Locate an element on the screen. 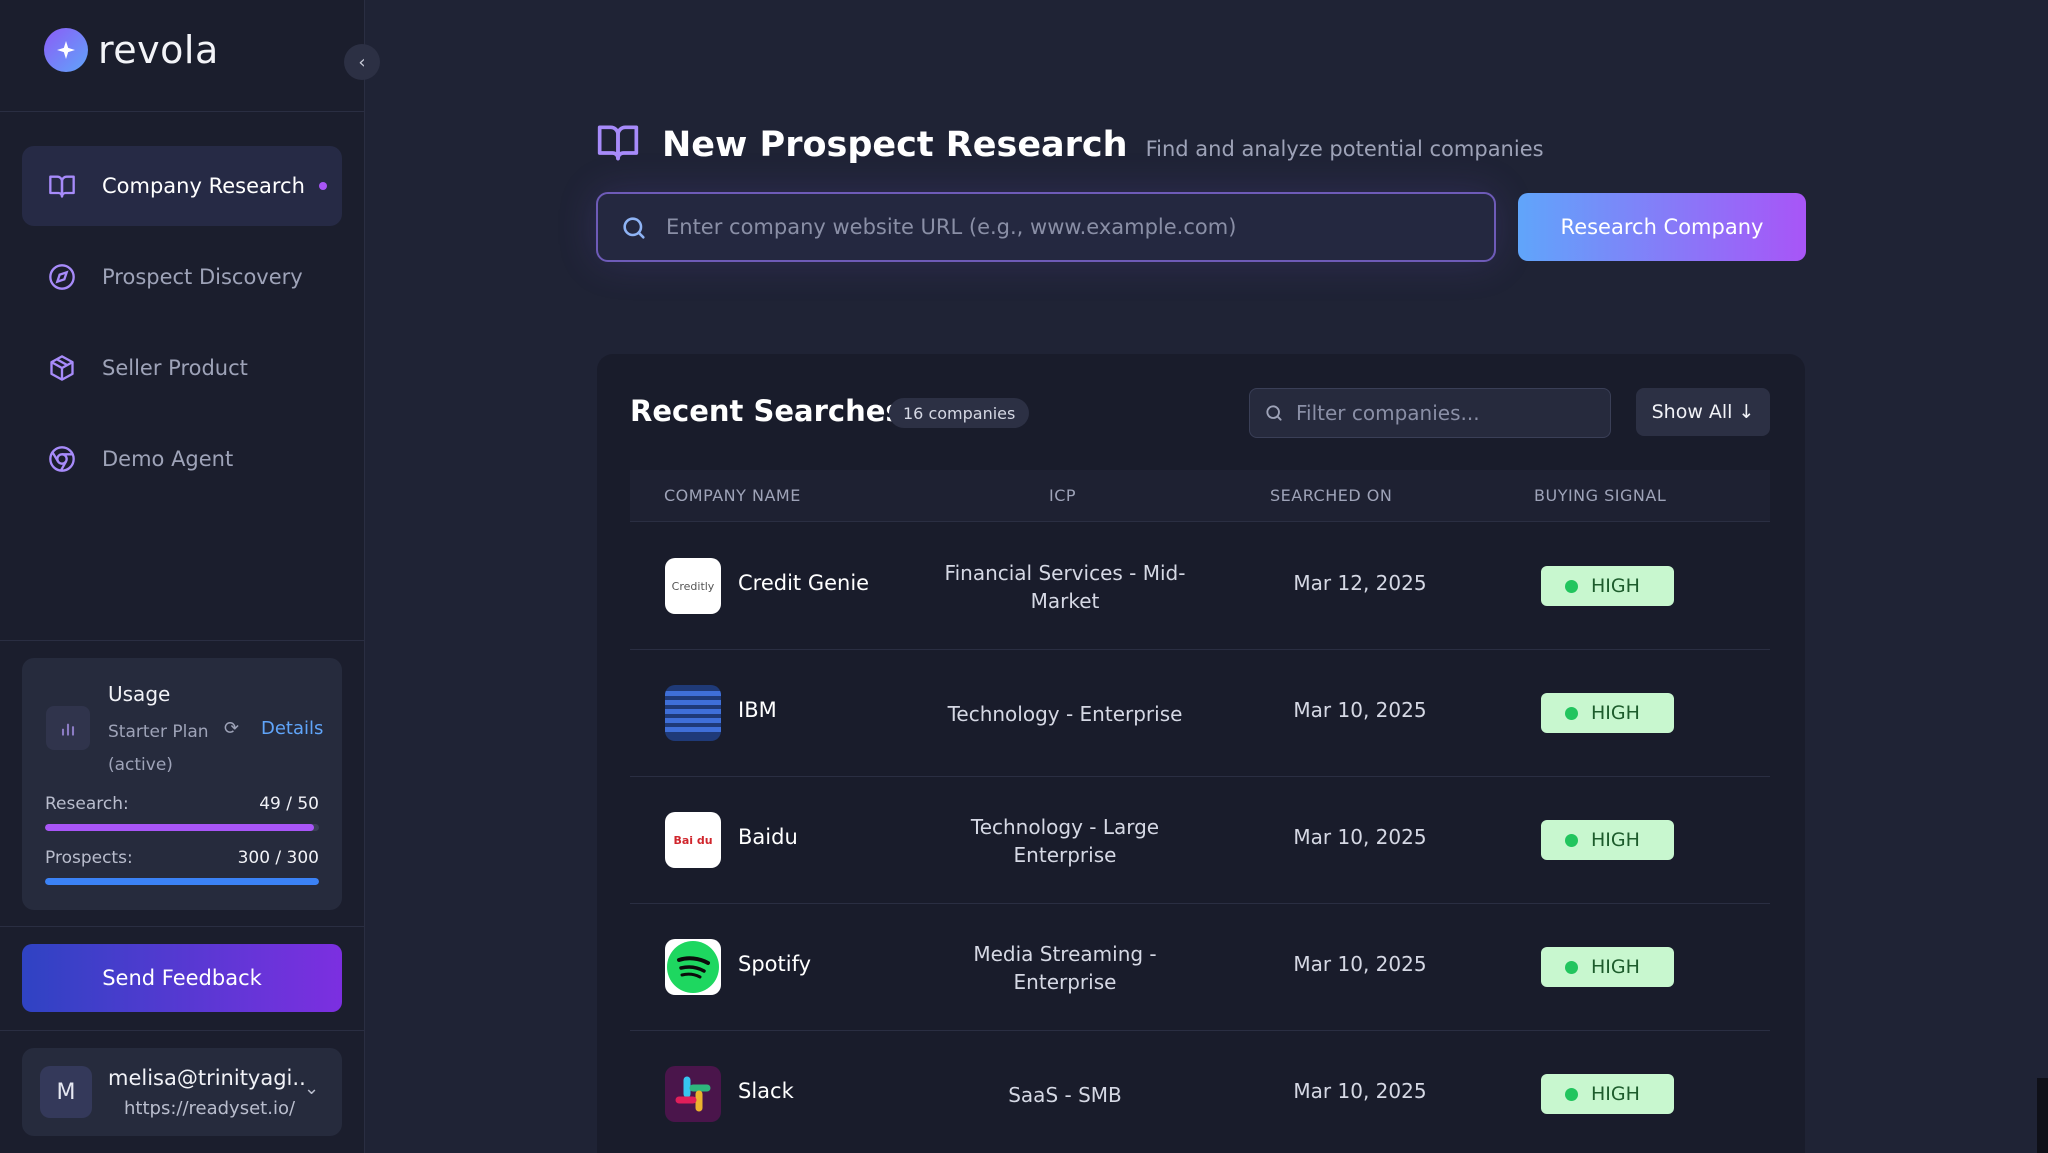 This screenshot has width=2048, height=1153. show-all-button: Show All ↓ is located at coordinates (1703, 412).